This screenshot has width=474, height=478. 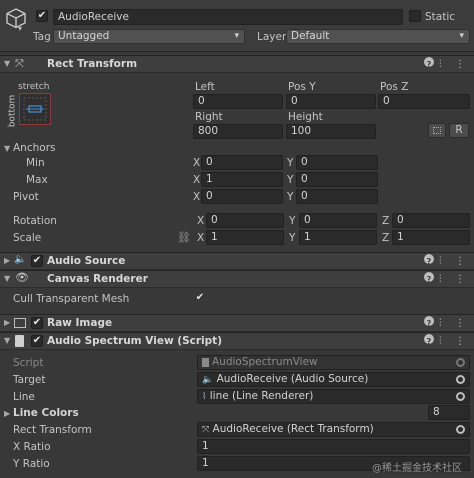 I want to click on raw-image-header: ▶ ✔ Raw Image ? ⫶ ⋮, so click(x=237, y=323).